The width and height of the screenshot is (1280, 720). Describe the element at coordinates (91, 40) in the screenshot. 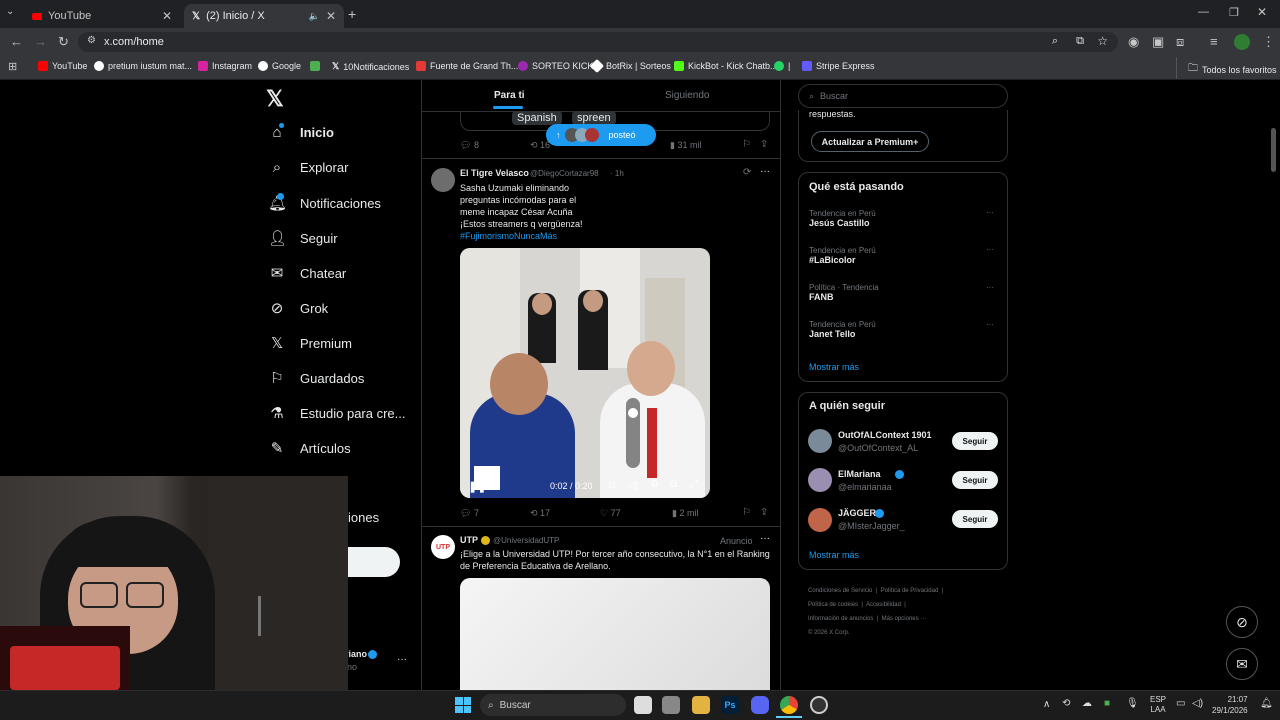

I see `site-info-icon: ⚙` at that location.